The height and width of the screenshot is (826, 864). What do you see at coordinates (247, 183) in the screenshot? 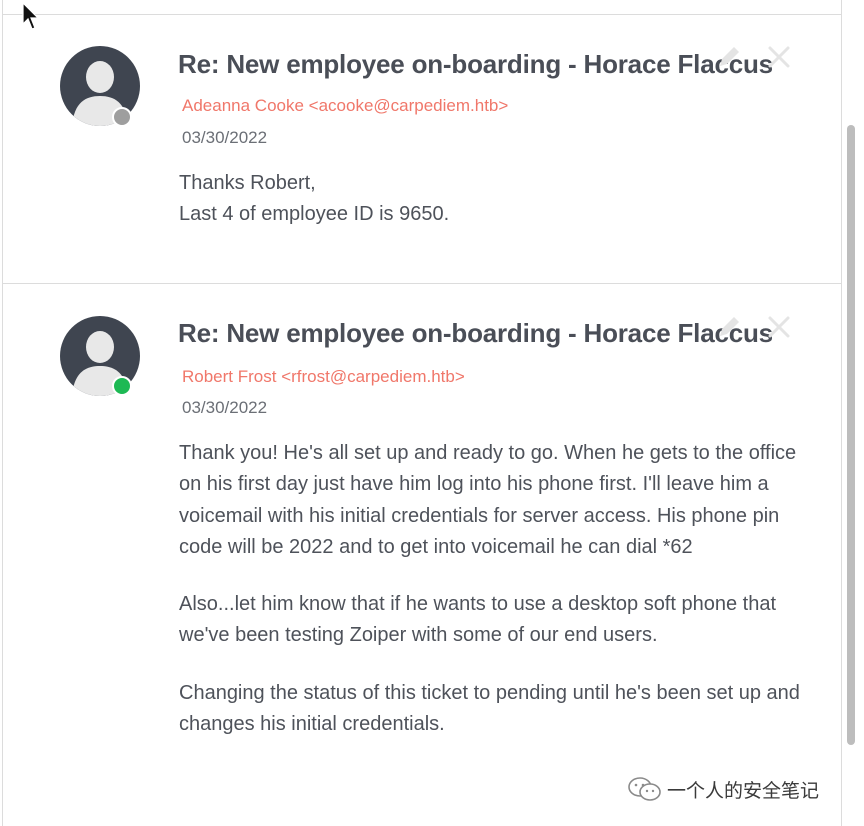
I see `message-line: Thanks Robert,` at bounding box center [247, 183].